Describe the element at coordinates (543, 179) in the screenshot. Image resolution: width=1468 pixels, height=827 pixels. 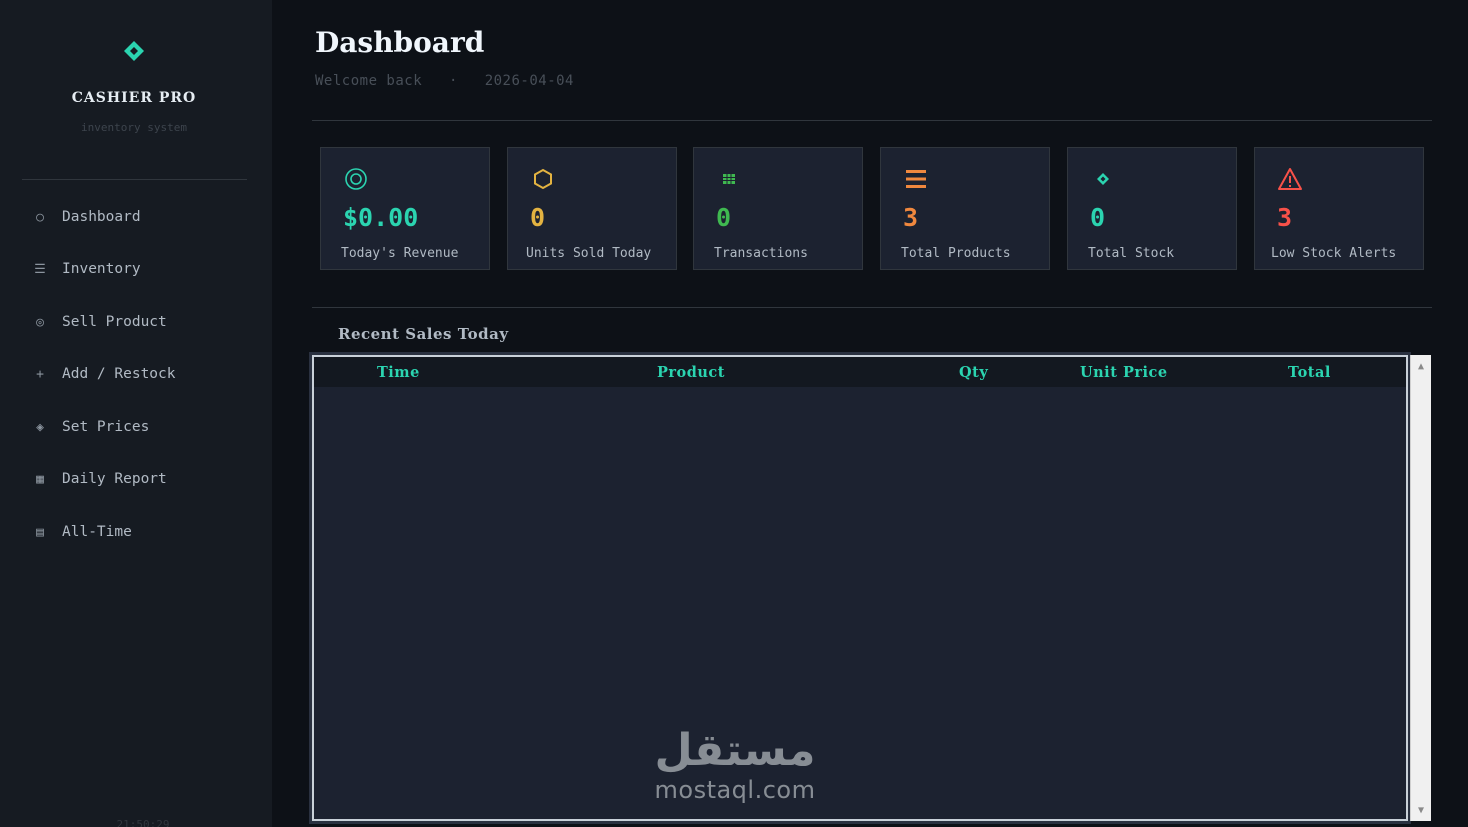
I see `hexagon-icon` at that location.